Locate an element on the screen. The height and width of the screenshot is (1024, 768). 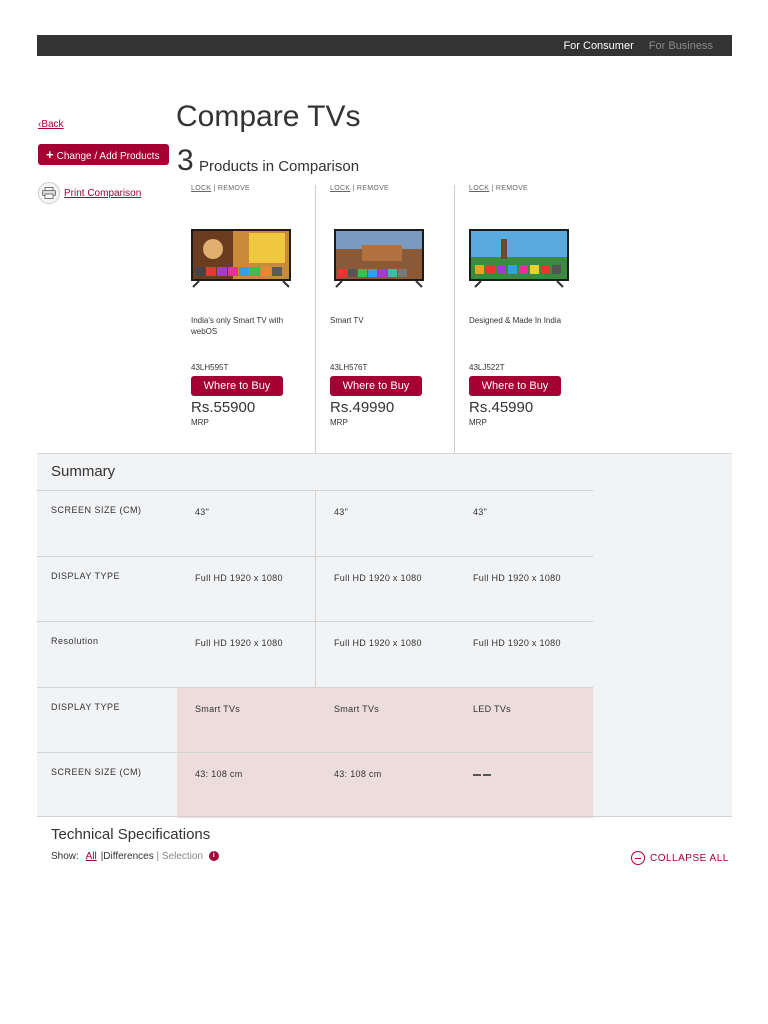
product-count-label: Products in Comparison is located at coordinates (279, 166).